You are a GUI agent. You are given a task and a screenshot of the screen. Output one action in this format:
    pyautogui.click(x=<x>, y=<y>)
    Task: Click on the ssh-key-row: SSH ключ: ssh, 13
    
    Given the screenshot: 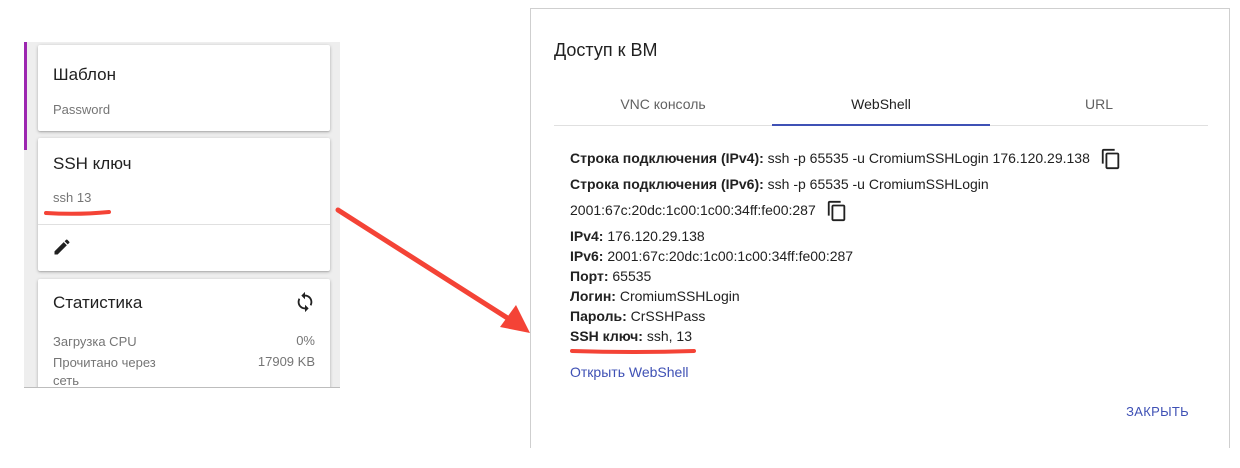 What is the action you would take?
    pyautogui.click(x=631, y=336)
    